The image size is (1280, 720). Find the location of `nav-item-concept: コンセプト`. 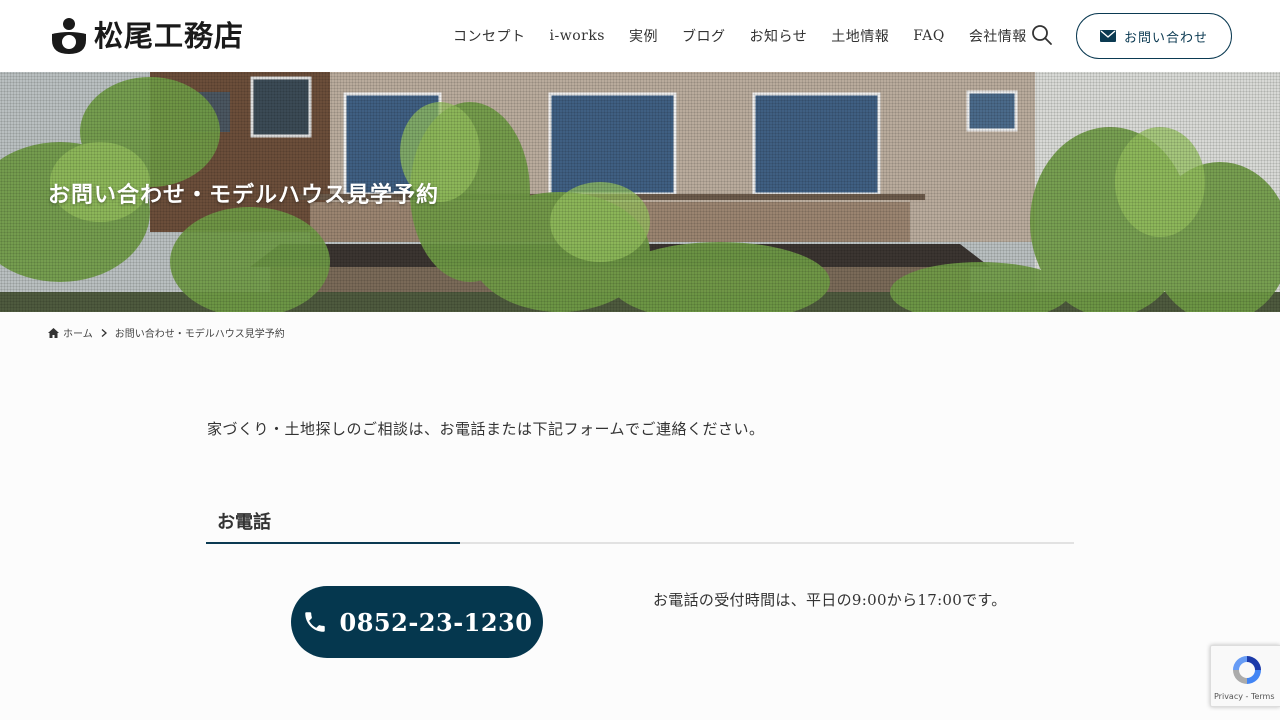

nav-item-concept: コンセプト is located at coordinates (489, 36).